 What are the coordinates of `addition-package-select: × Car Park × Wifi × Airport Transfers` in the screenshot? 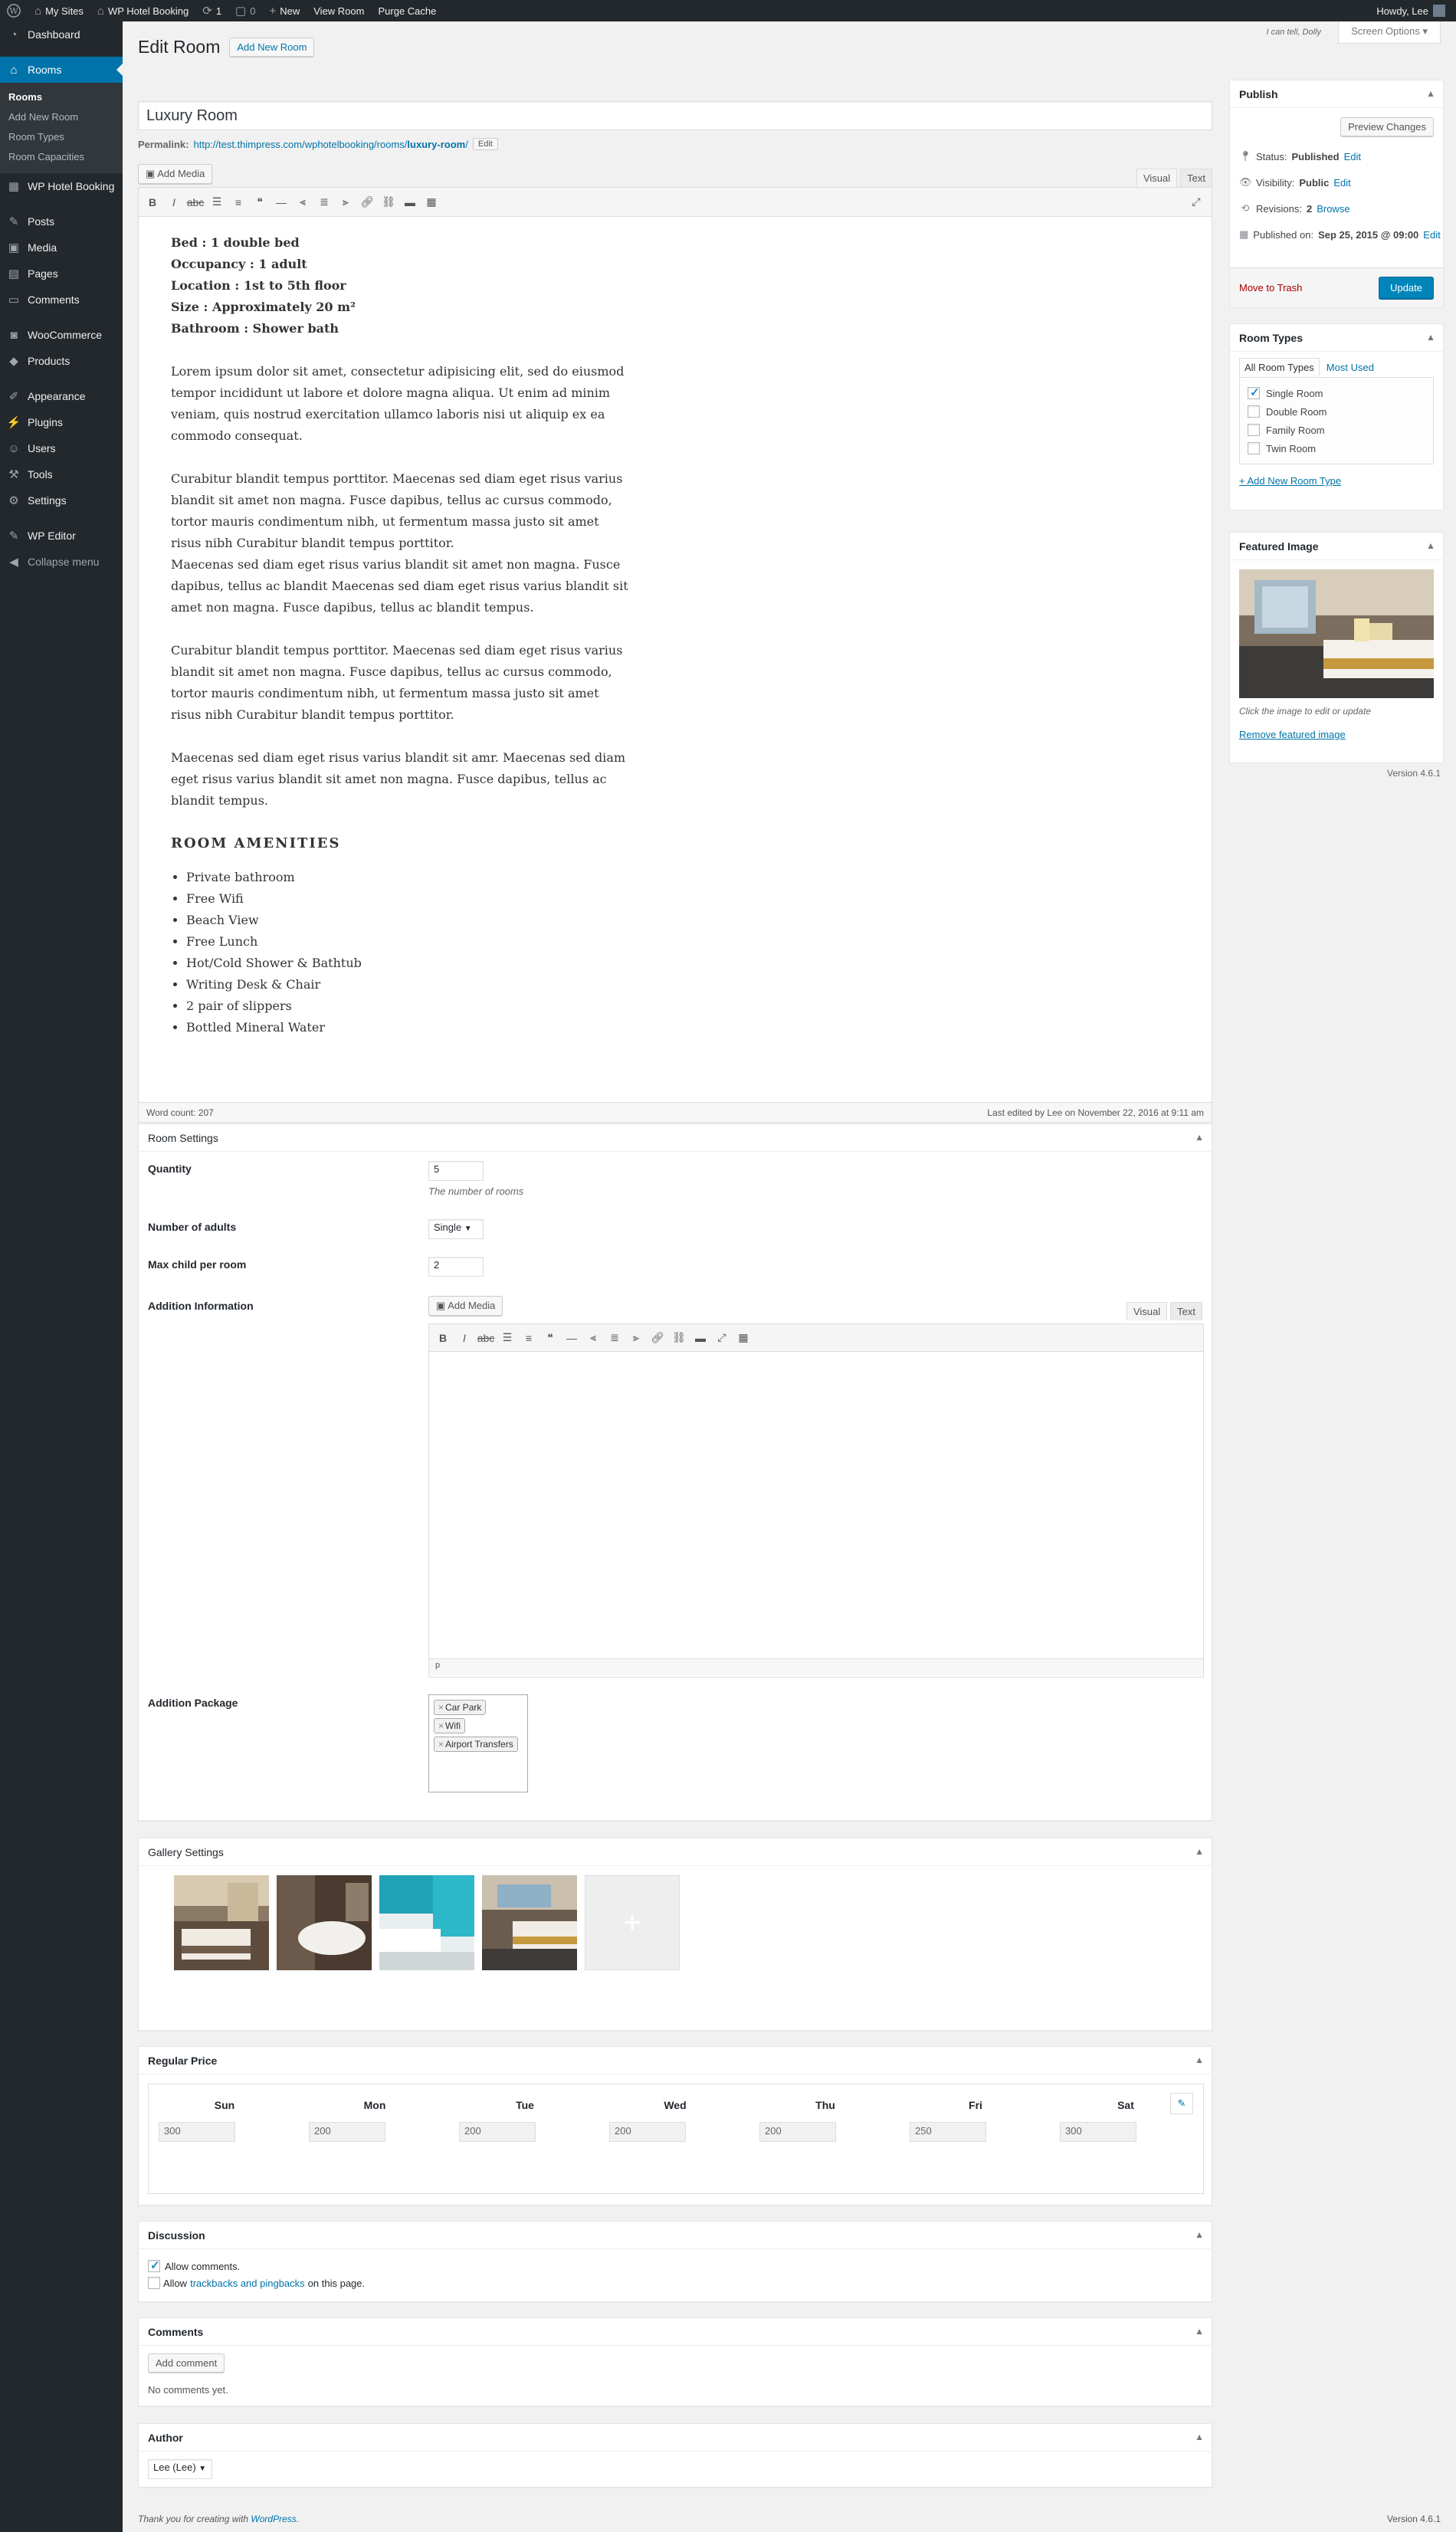 It's located at (478, 1743).